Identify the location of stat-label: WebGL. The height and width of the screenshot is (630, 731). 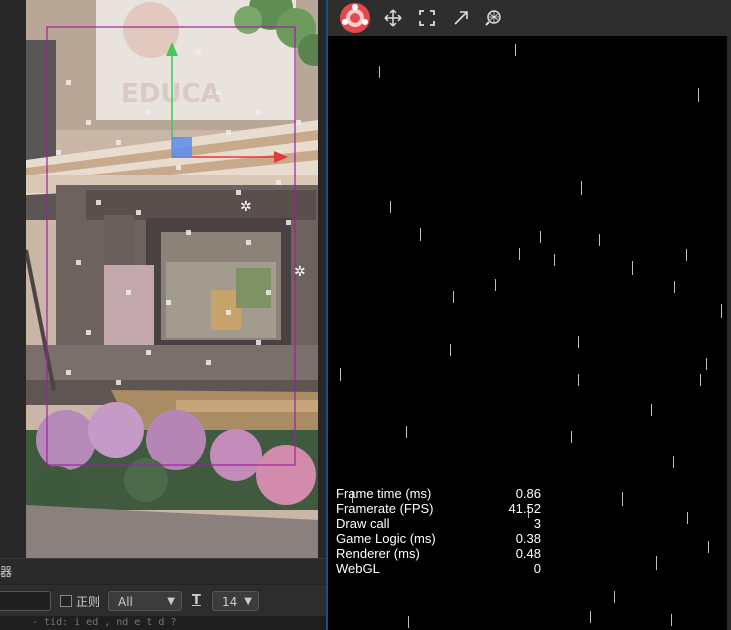
(358, 568).